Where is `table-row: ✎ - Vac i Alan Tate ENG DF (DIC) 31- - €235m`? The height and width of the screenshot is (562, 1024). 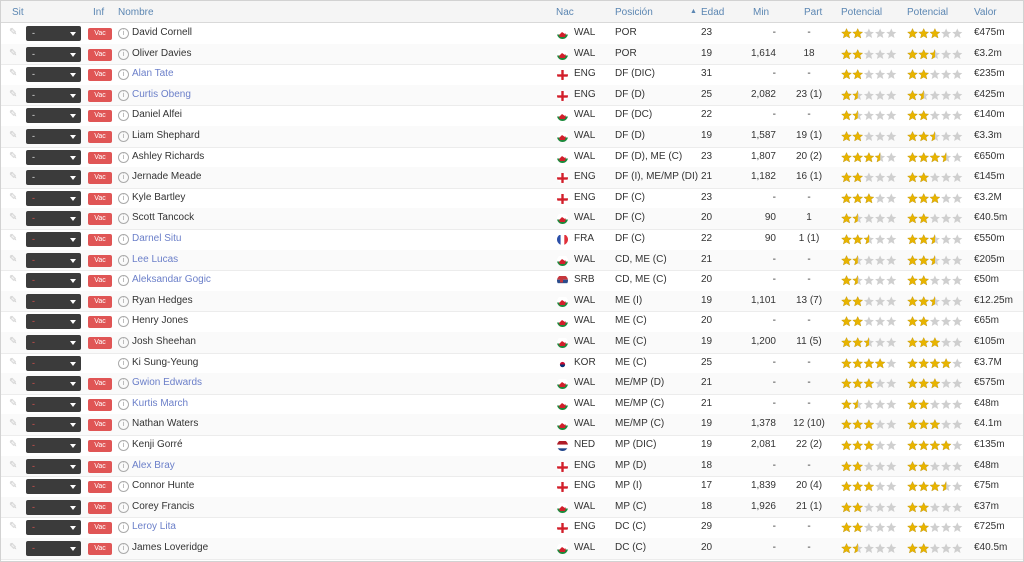 table-row: ✎ - Vac i Alan Tate ENG DF (DIC) 31- - €235m is located at coordinates (512, 75).